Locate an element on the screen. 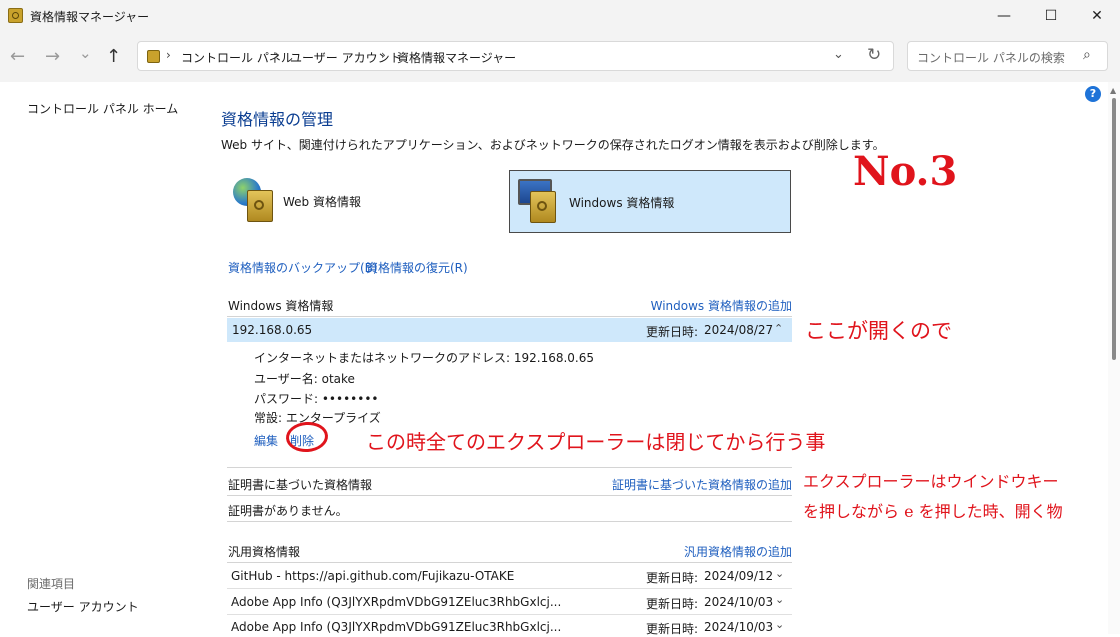 The image size is (1120, 637). add-generic-credential-link: 汎用資格情報の追加 is located at coordinates (692, 551).